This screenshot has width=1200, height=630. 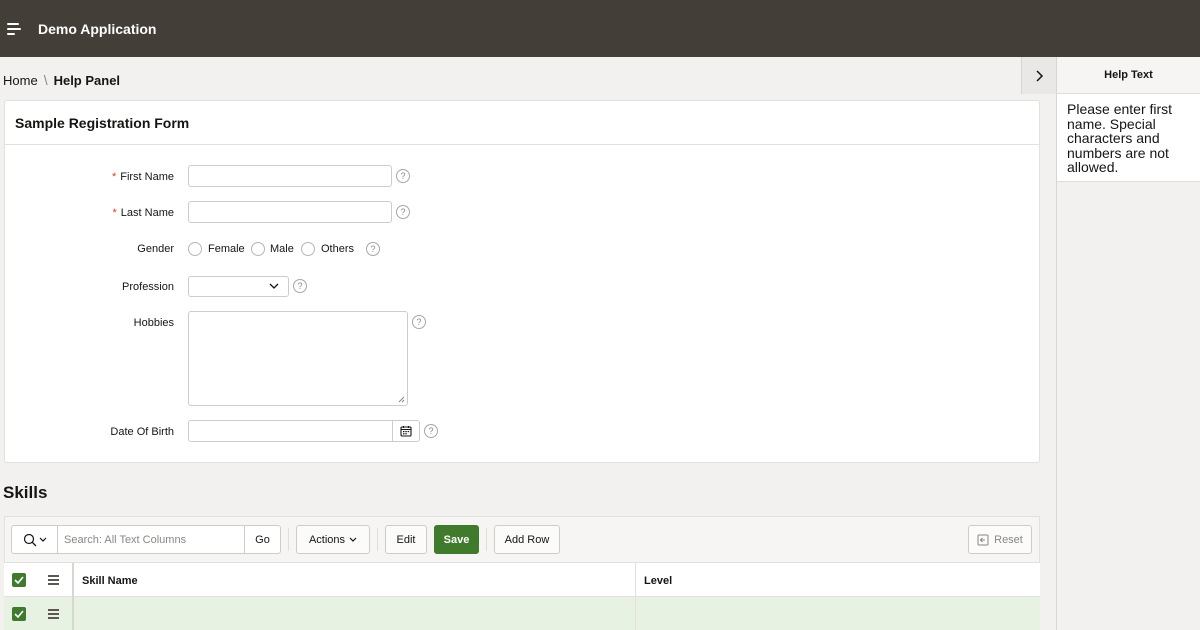 What do you see at coordinates (1128, 75) in the screenshot?
I see `help-panel-title: Help Text` at bounding box center [1128, 75].